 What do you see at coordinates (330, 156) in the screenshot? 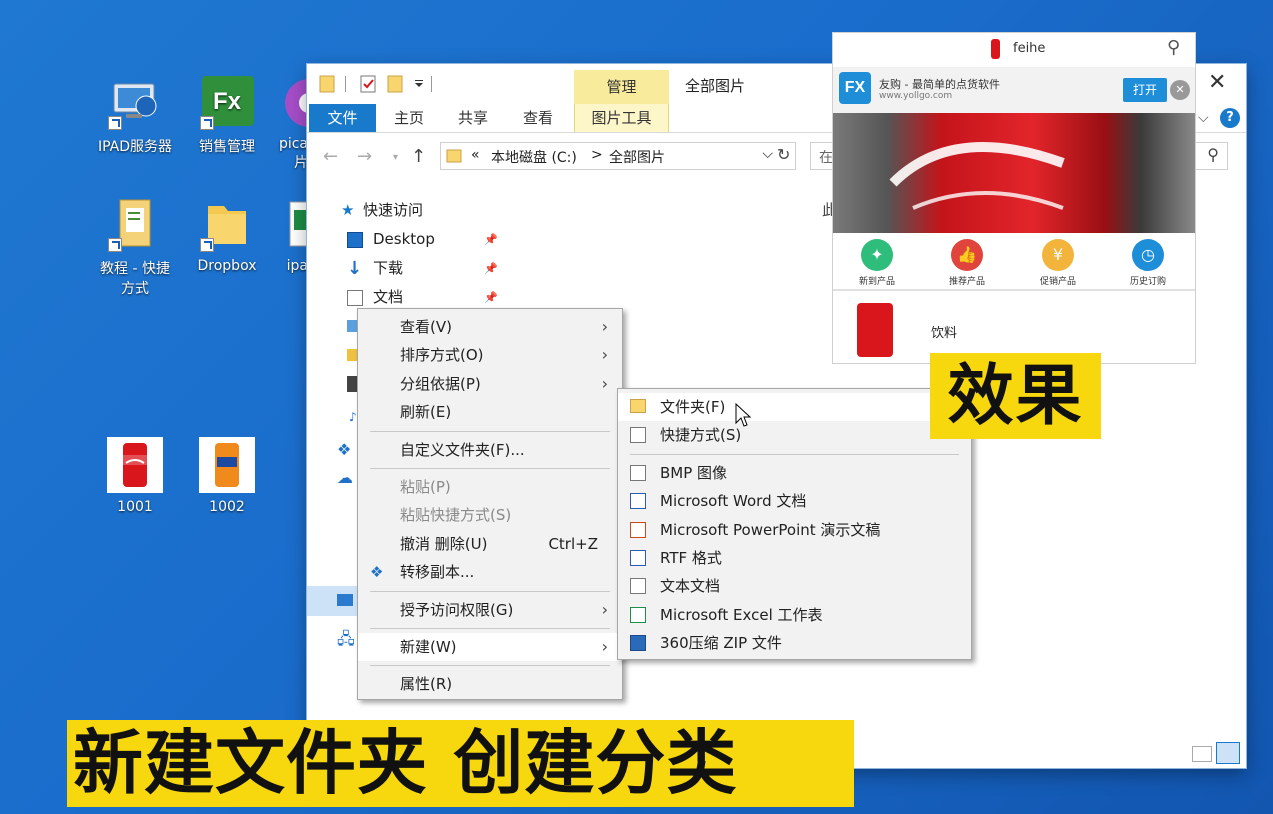
I see `back-arrow-icon: ←` at bounding box center [330, 156].